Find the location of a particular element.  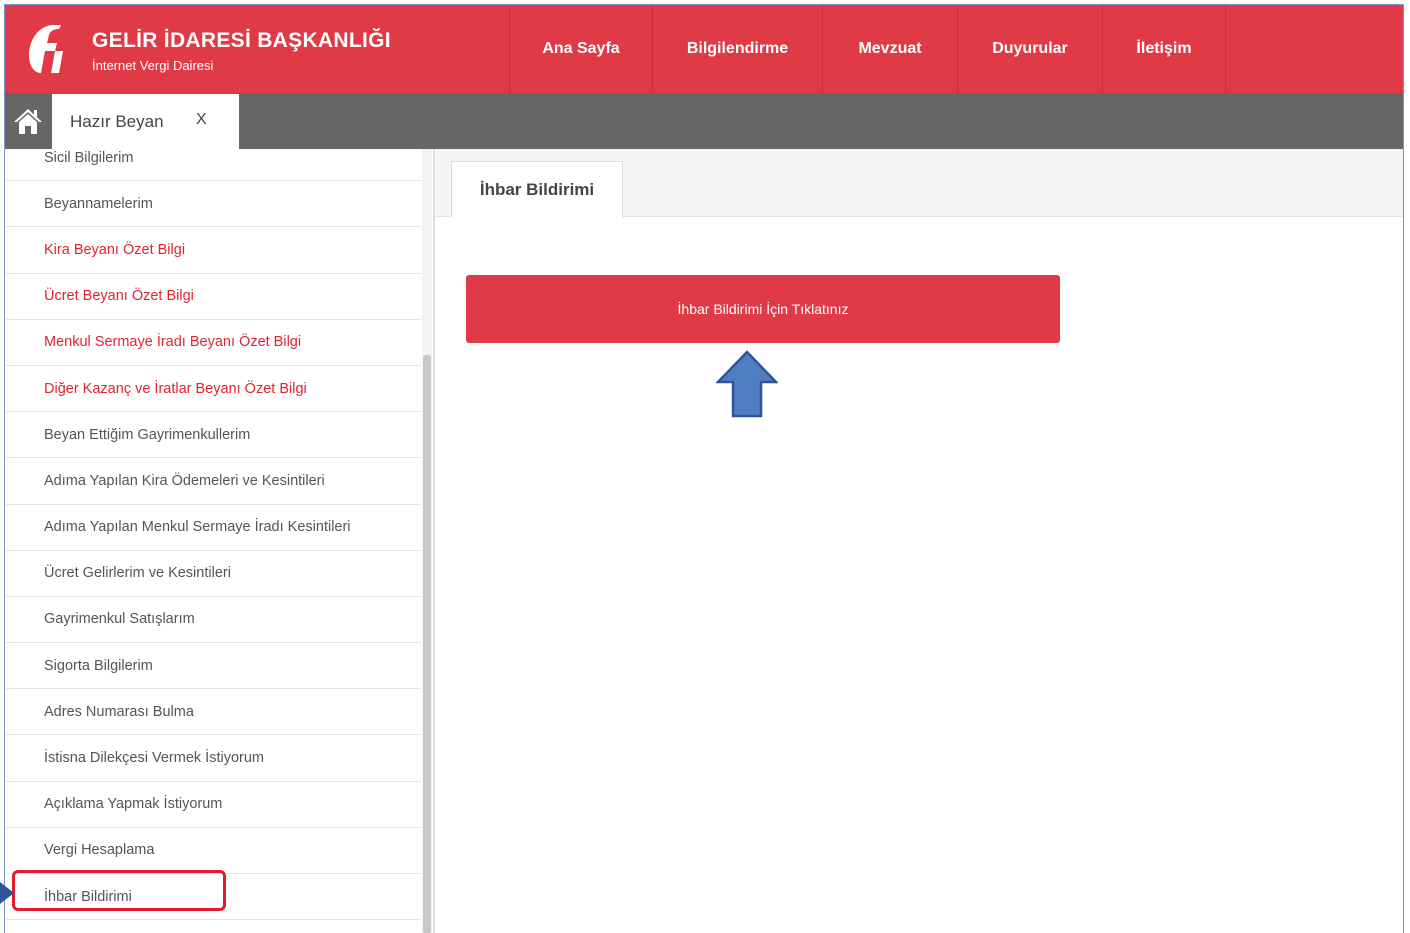

sidebar-item: Açıklama Yapmak İstiyorum is located at coordinates (213, 805).